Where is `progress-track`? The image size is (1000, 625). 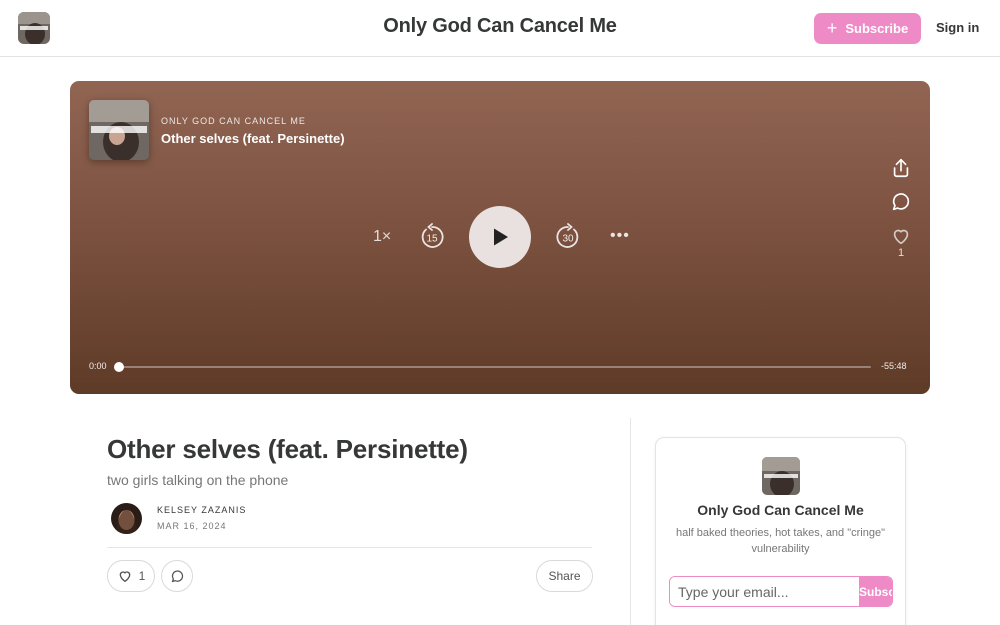 progress-track is located at coordinates (493, 367).